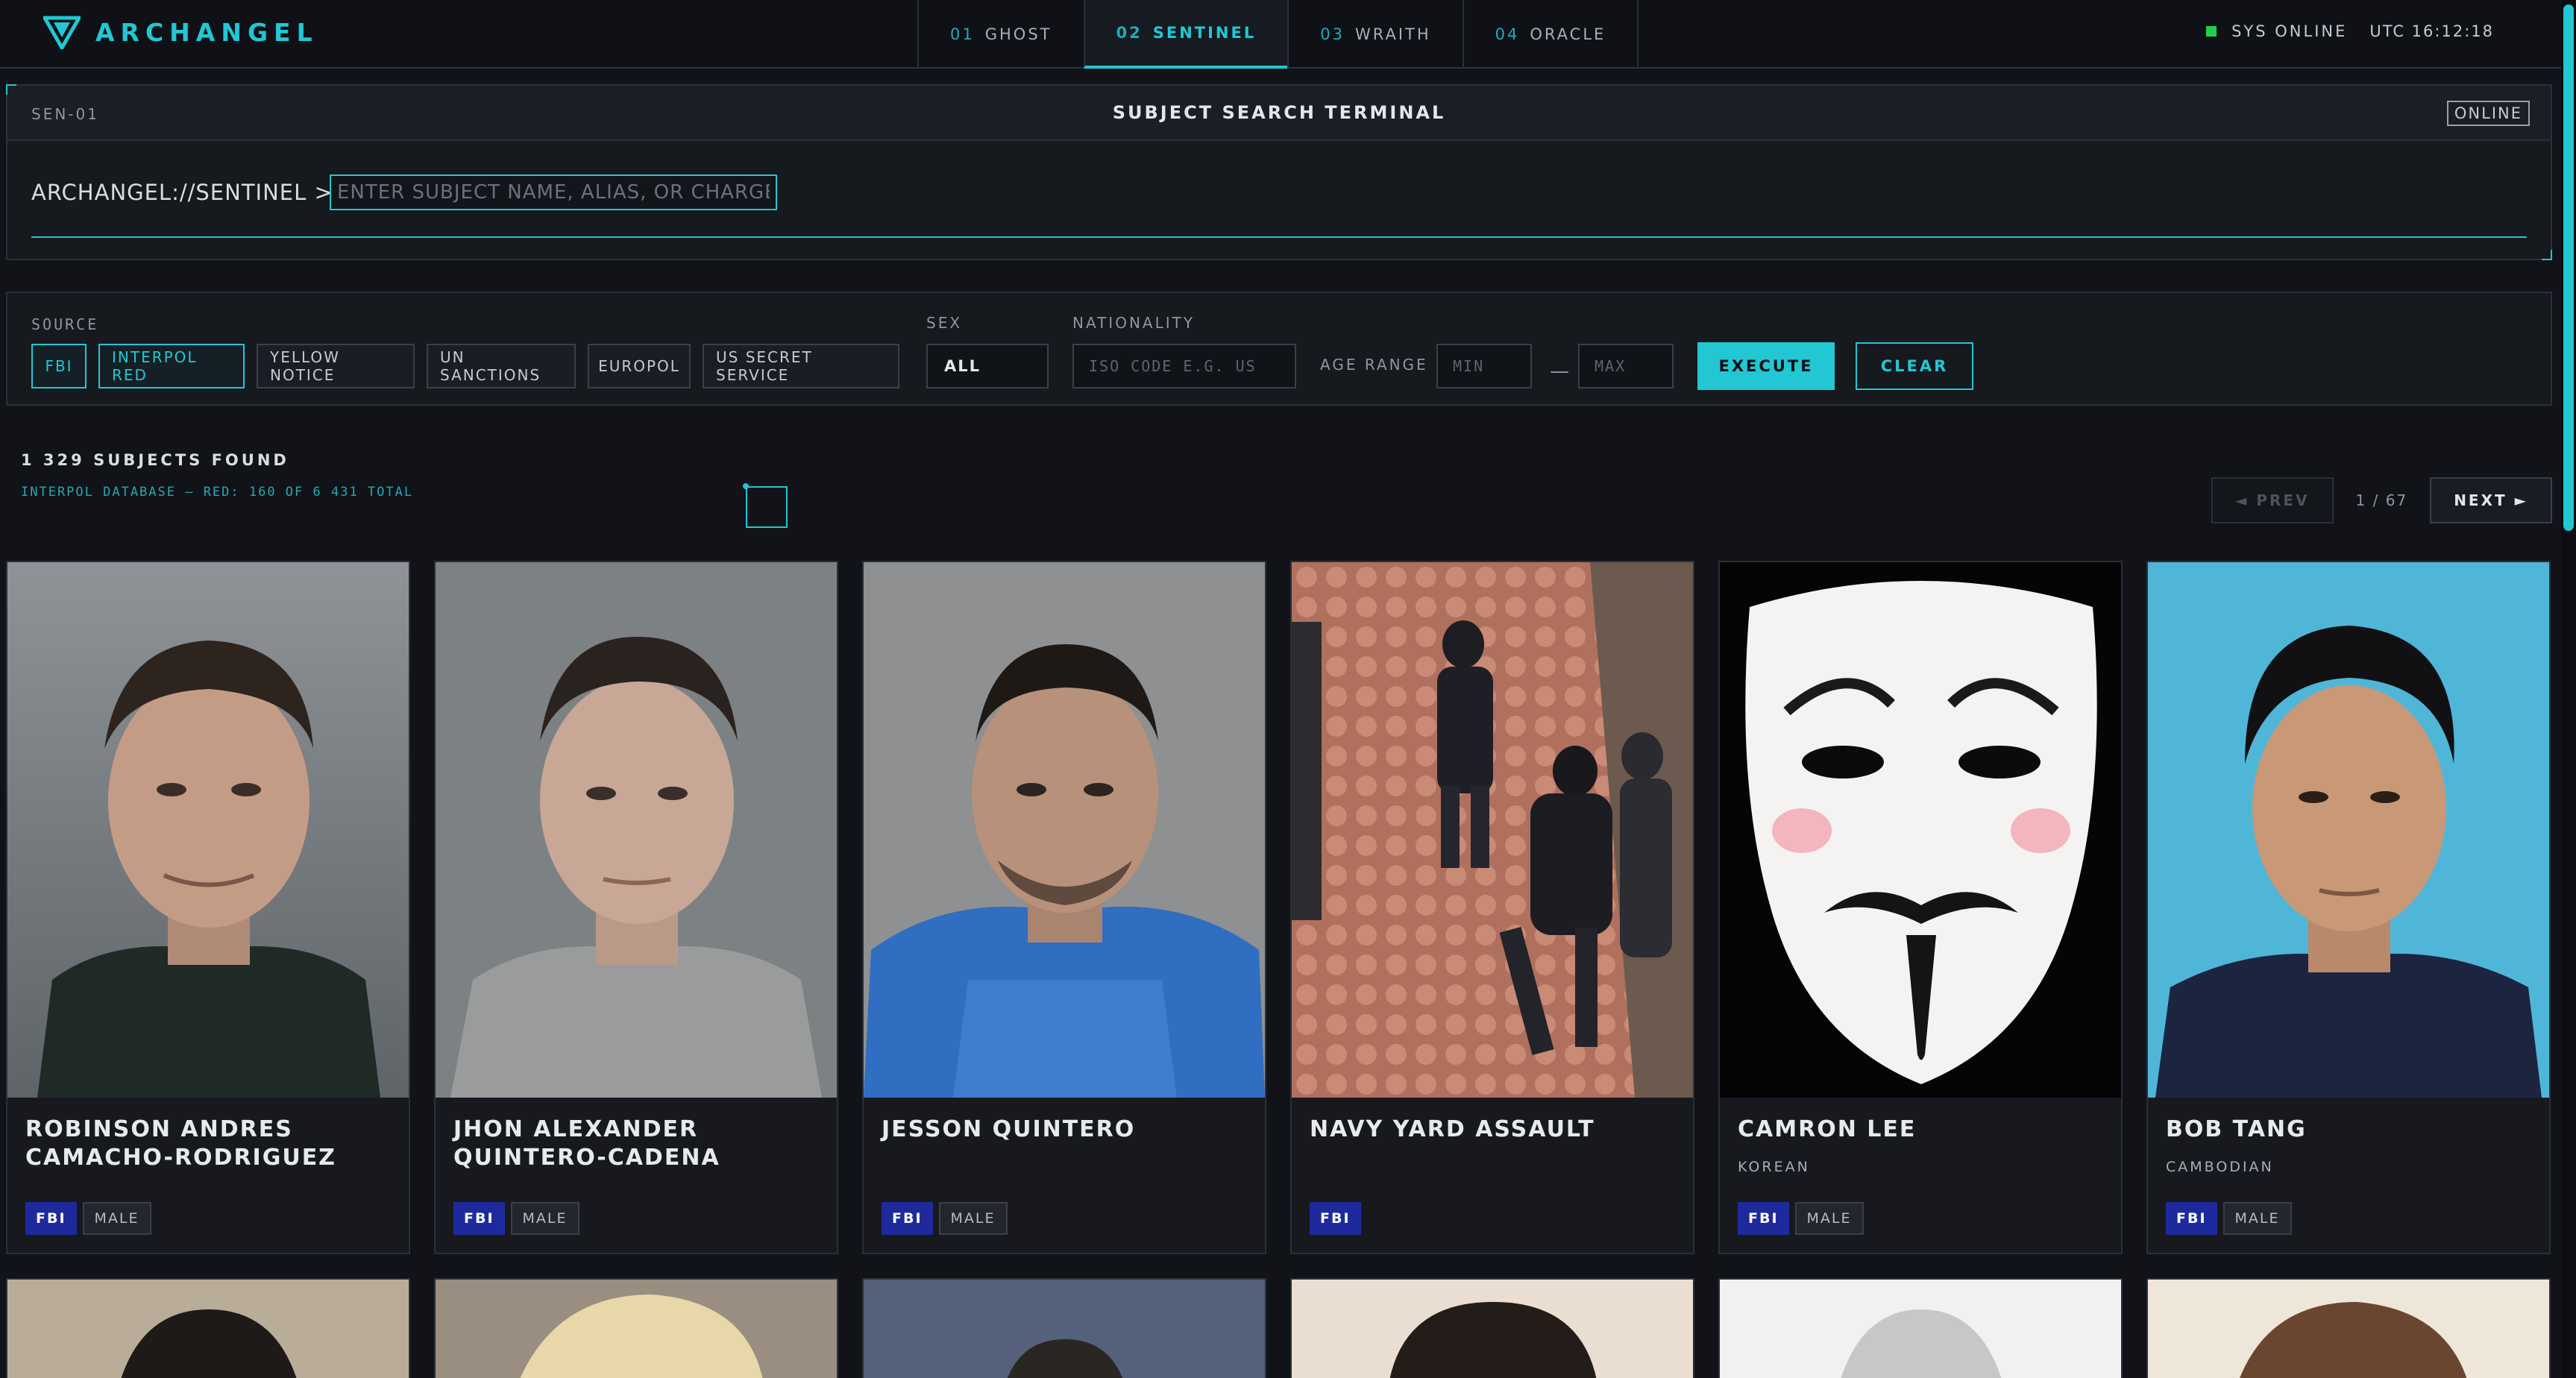 Image resolution: width=2576 pixels, height=1378 pixels. Describe the element at coordinates (587, 1143) in the screenshot. I see `subject-name: JHON ALEXANDER QUINTERO-CADENA` at that location.